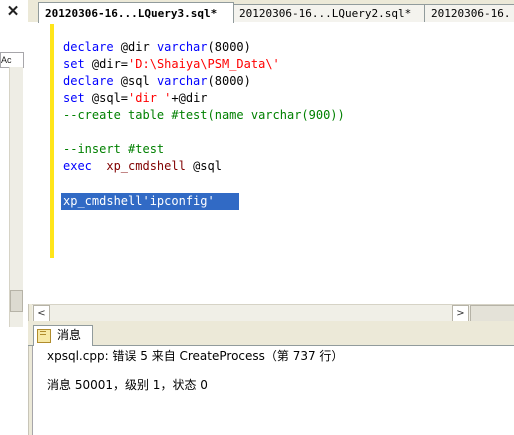 The width and height of the screenshot is (514, 435). What do you see at coordinates (43, 333) in the screenshot?
I see `message-icon-lines` at bounding box center [43, 333].